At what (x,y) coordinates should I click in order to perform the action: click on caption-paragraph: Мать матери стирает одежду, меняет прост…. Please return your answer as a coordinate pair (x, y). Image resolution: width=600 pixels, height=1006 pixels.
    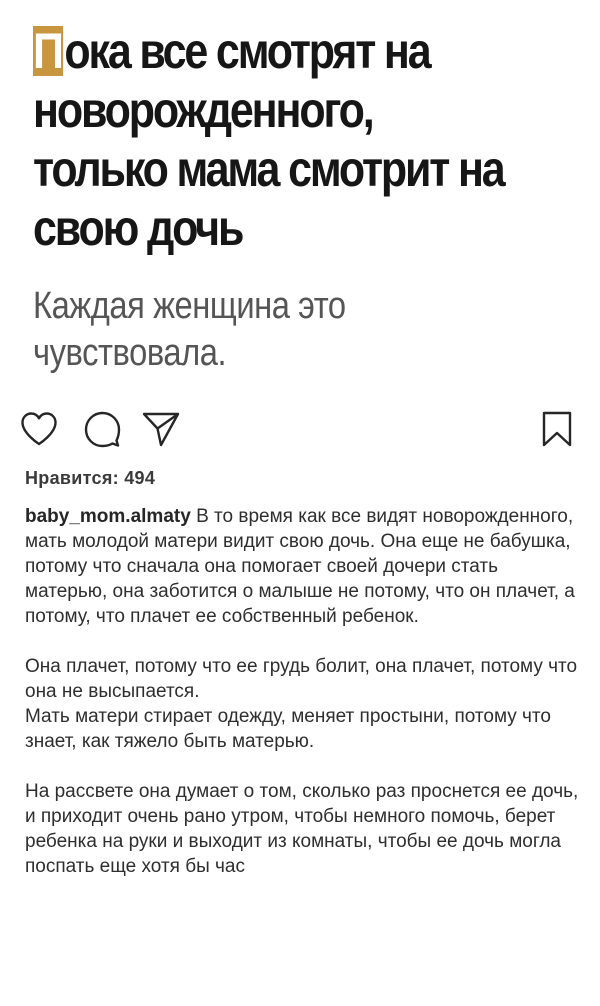
    Looking at the image, I should click on (288, 729).